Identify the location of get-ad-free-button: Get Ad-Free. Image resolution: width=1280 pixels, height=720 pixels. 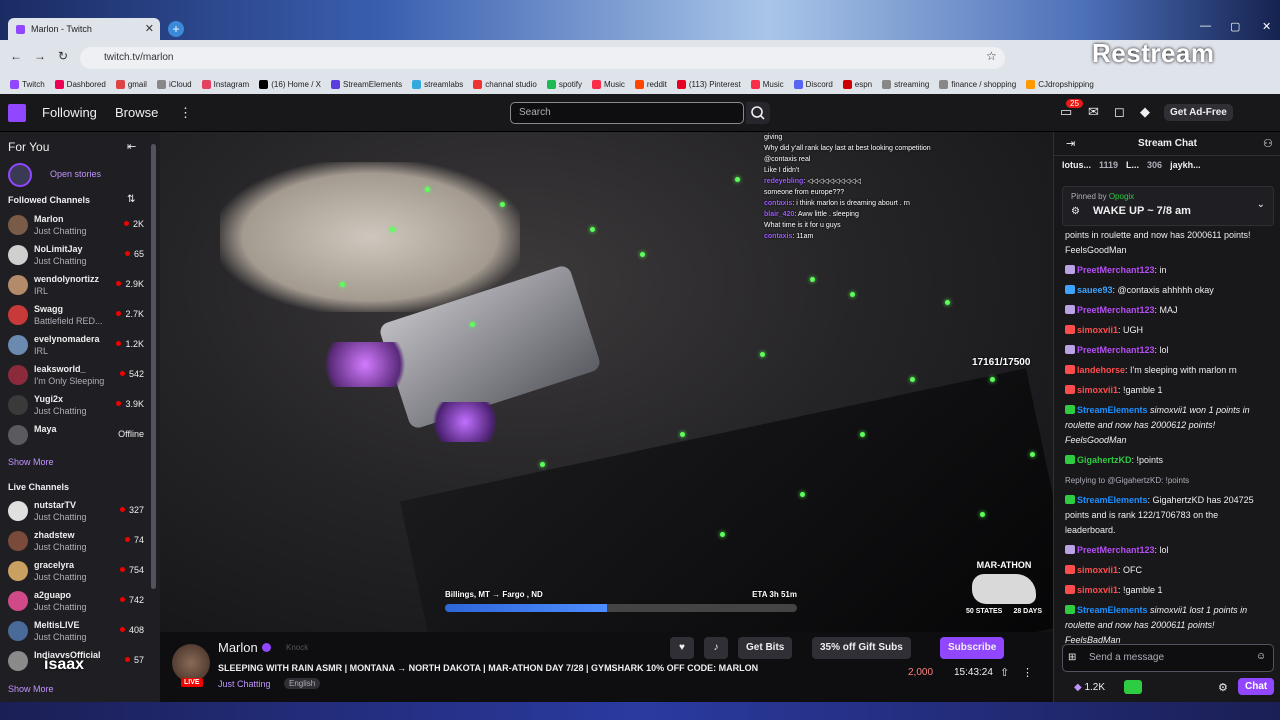
(1198, 112).